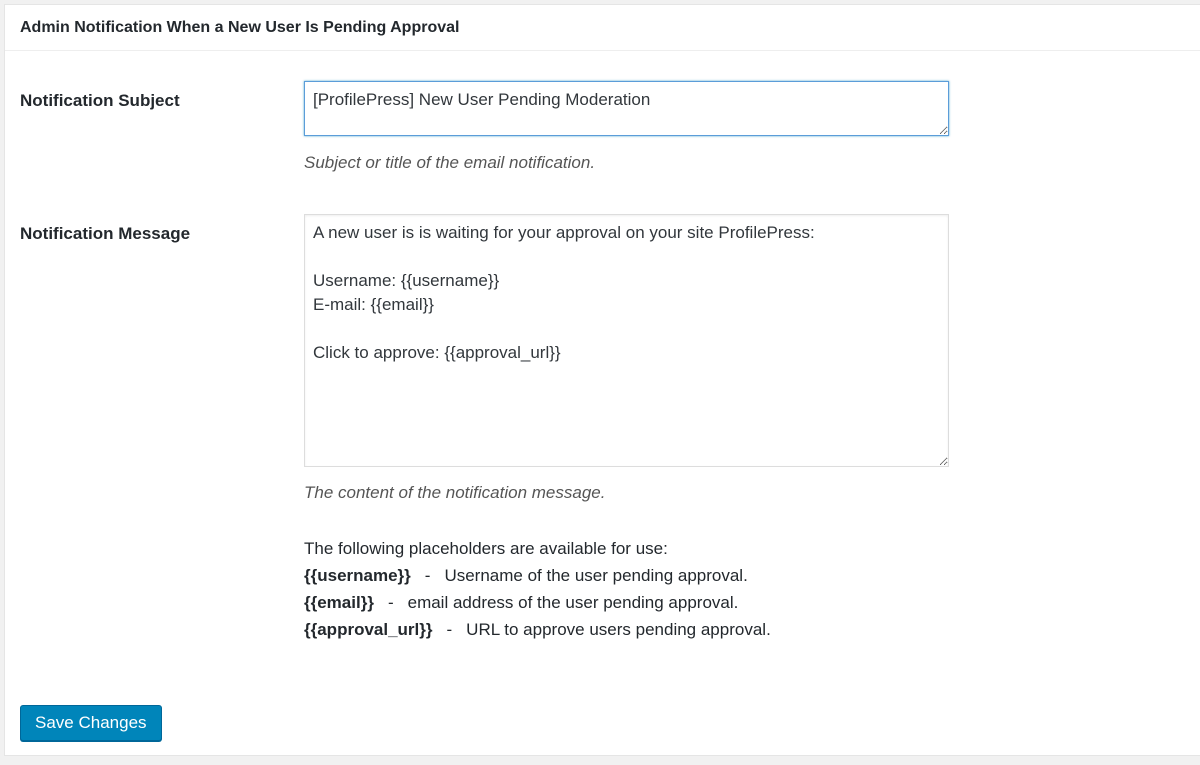  What do you see at coordinates (455, 492) in the screenshot?
I see `message-description: The content of the notification message.` at bounding box center [455, 492].